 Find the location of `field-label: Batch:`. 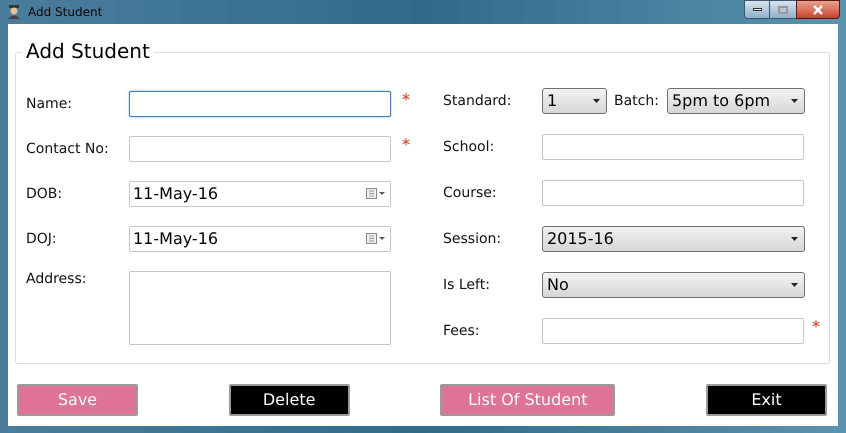

field-label: Batch: is located at coordinates (637, 101).